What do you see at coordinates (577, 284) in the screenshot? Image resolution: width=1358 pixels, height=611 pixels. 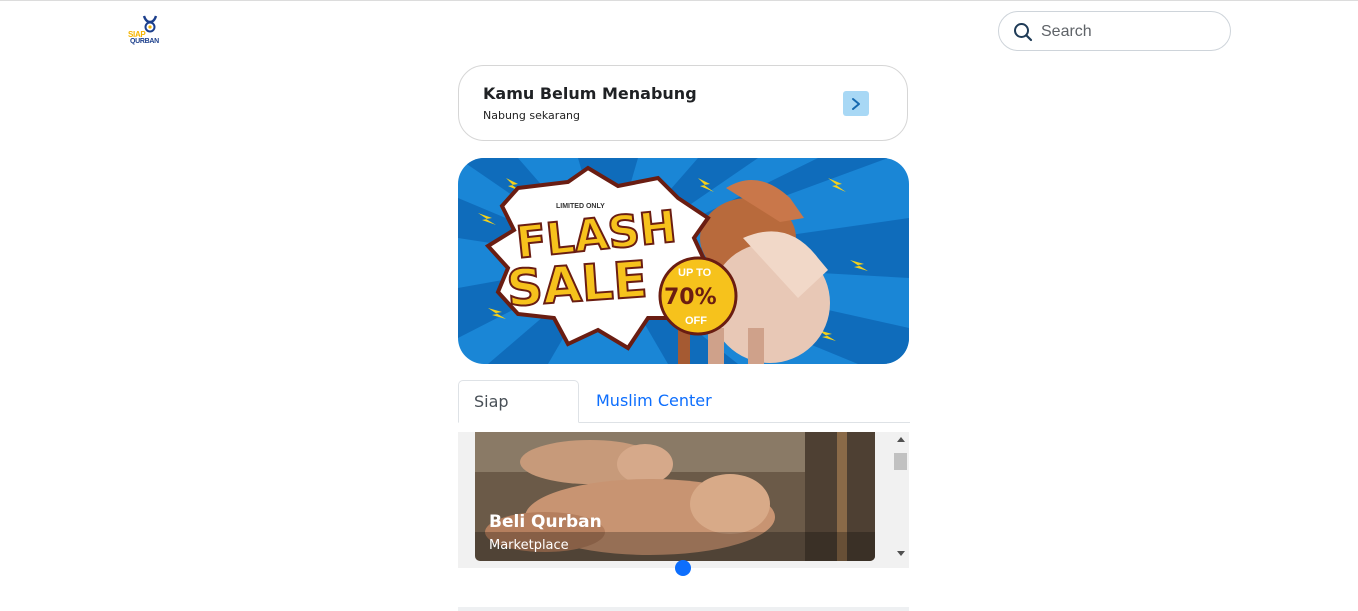 I see `svg-text: SALE` at bounding box center [577, 284].